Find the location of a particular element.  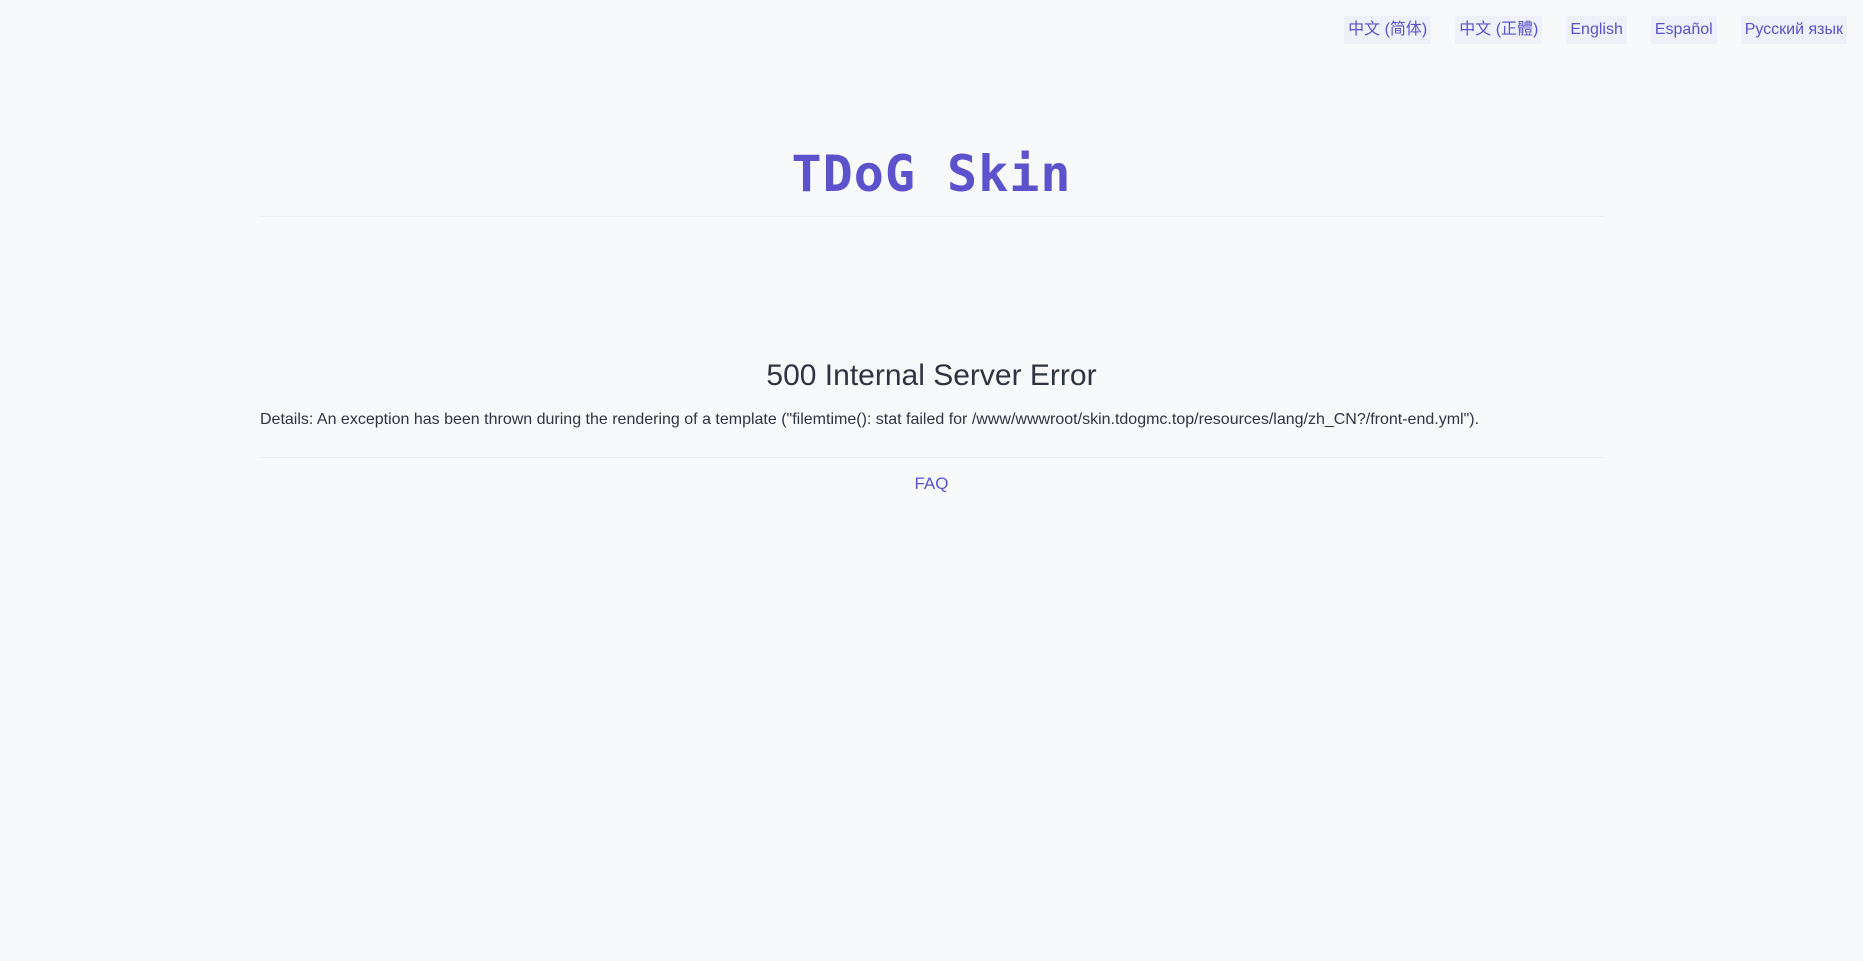

error-title: 500 Internal Server Error is located at coordinates (931, 375).